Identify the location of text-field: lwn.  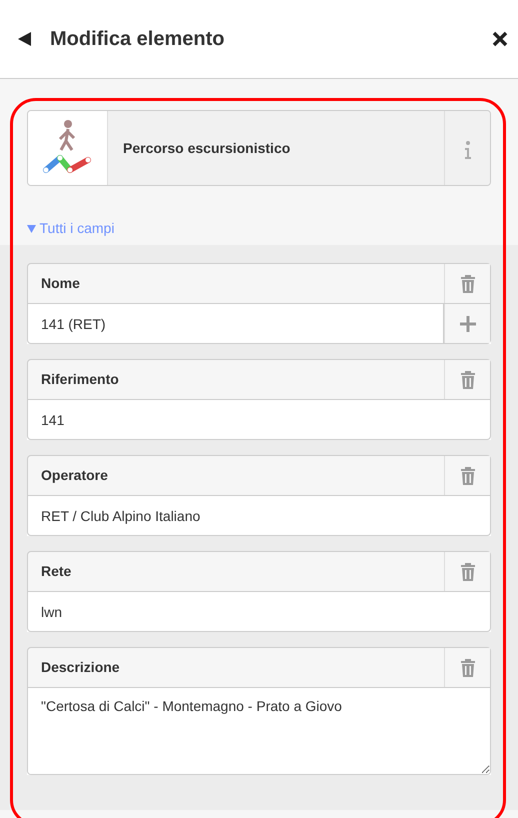
(259, 612).